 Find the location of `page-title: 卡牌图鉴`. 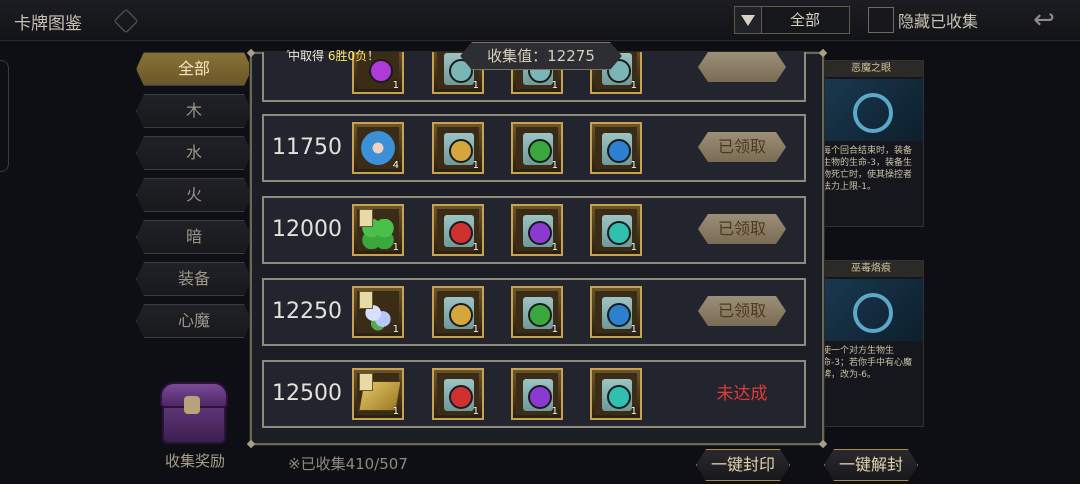

page-title: 卡牌图鉴 is located at coordinates (48, 24).